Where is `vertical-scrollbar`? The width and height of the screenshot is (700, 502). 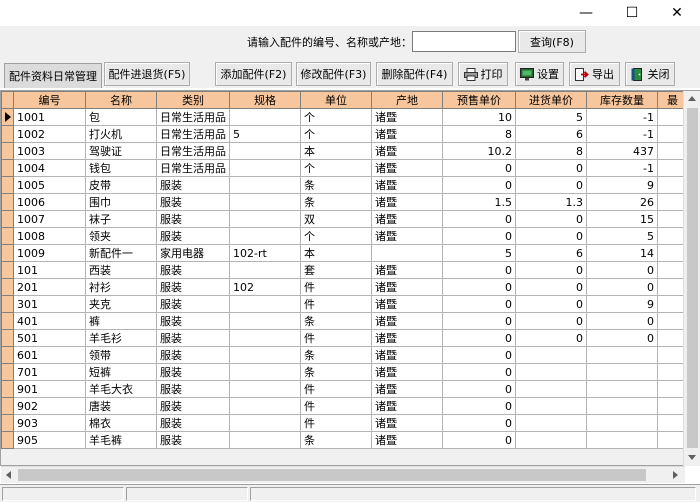
vertical-scrollbar is located at coordinates (691, 278).